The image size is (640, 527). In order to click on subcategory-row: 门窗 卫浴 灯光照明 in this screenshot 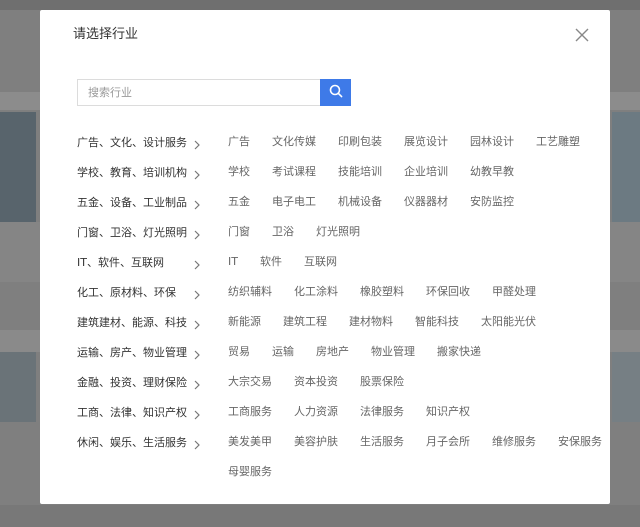, I will do `click(305, 232)`.